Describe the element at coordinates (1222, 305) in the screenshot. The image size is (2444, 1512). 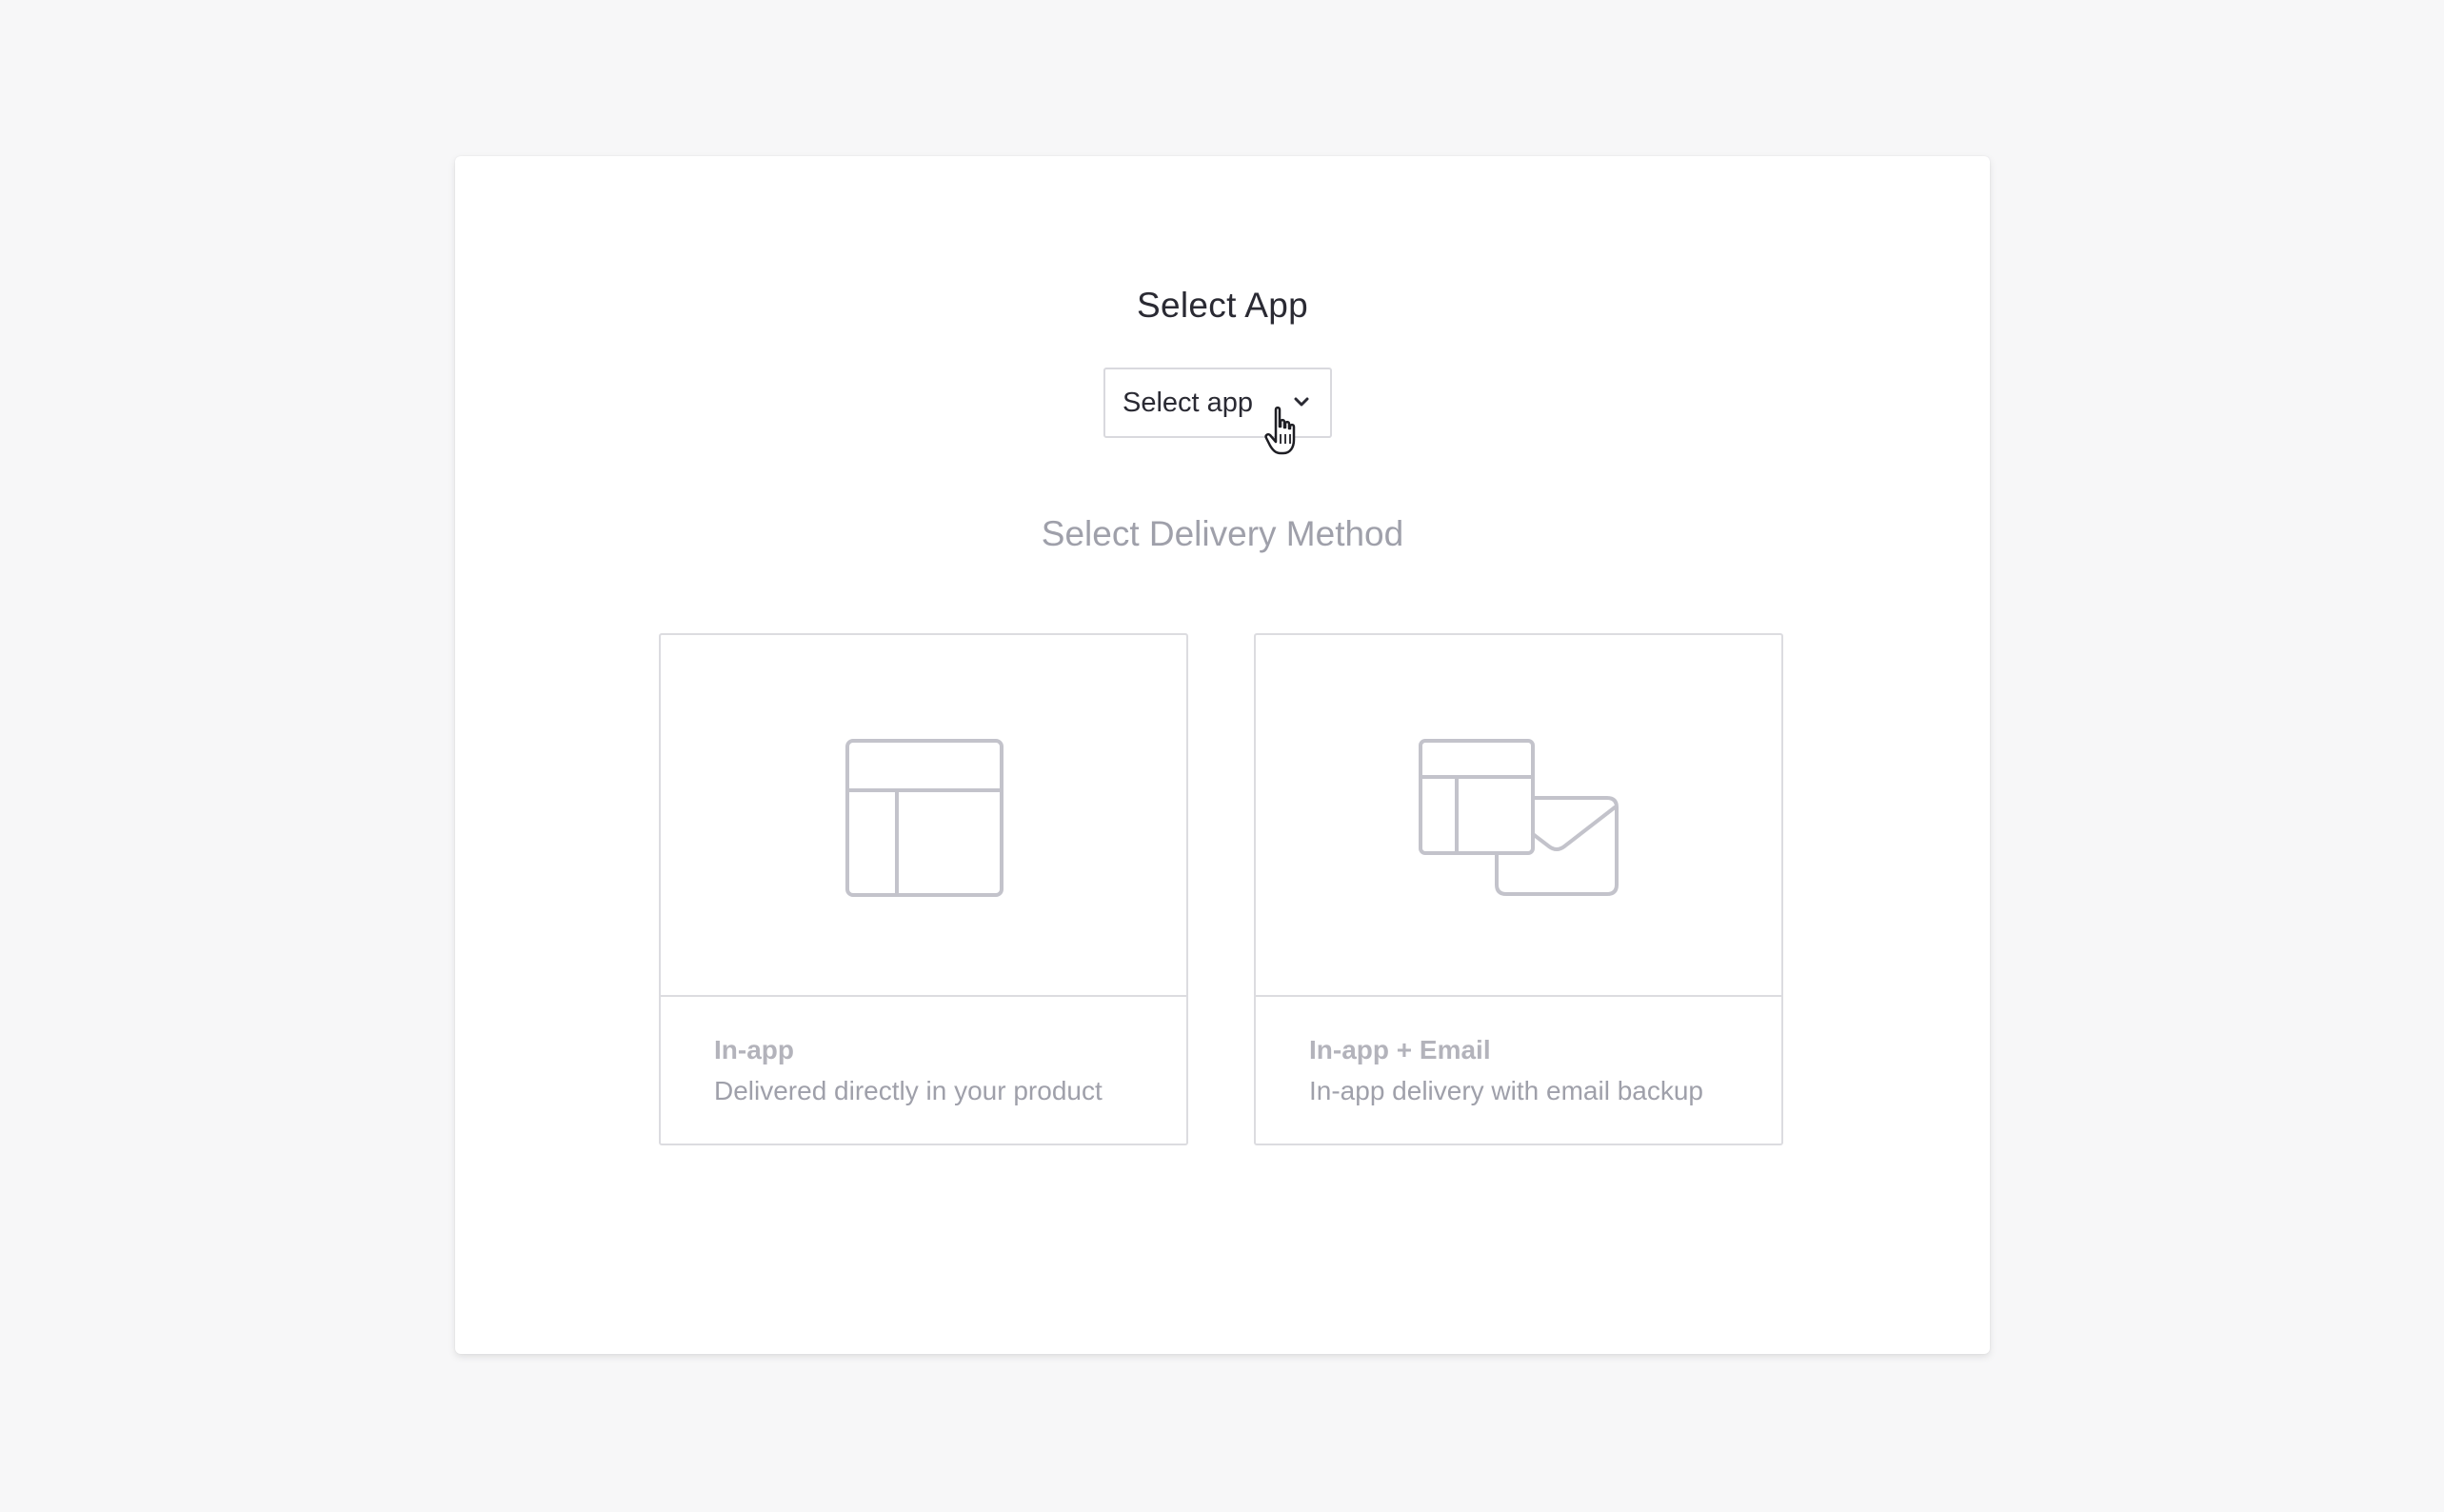
I see `page-title: Select App` at that location.